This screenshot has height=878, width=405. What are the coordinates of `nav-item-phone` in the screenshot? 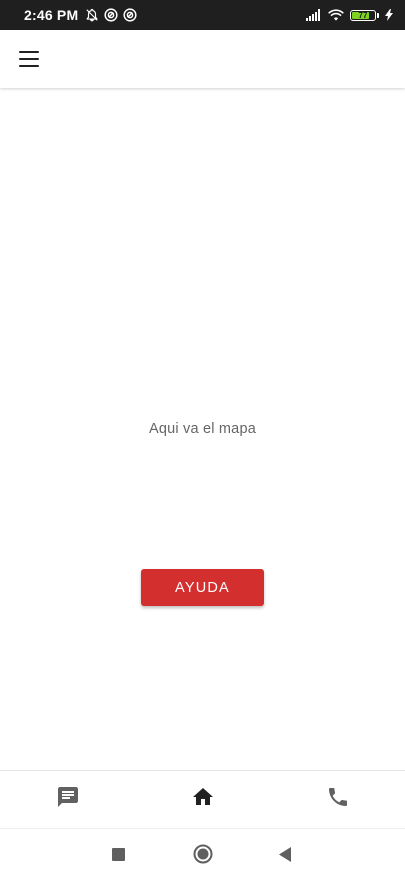 It's located at (337, 799).